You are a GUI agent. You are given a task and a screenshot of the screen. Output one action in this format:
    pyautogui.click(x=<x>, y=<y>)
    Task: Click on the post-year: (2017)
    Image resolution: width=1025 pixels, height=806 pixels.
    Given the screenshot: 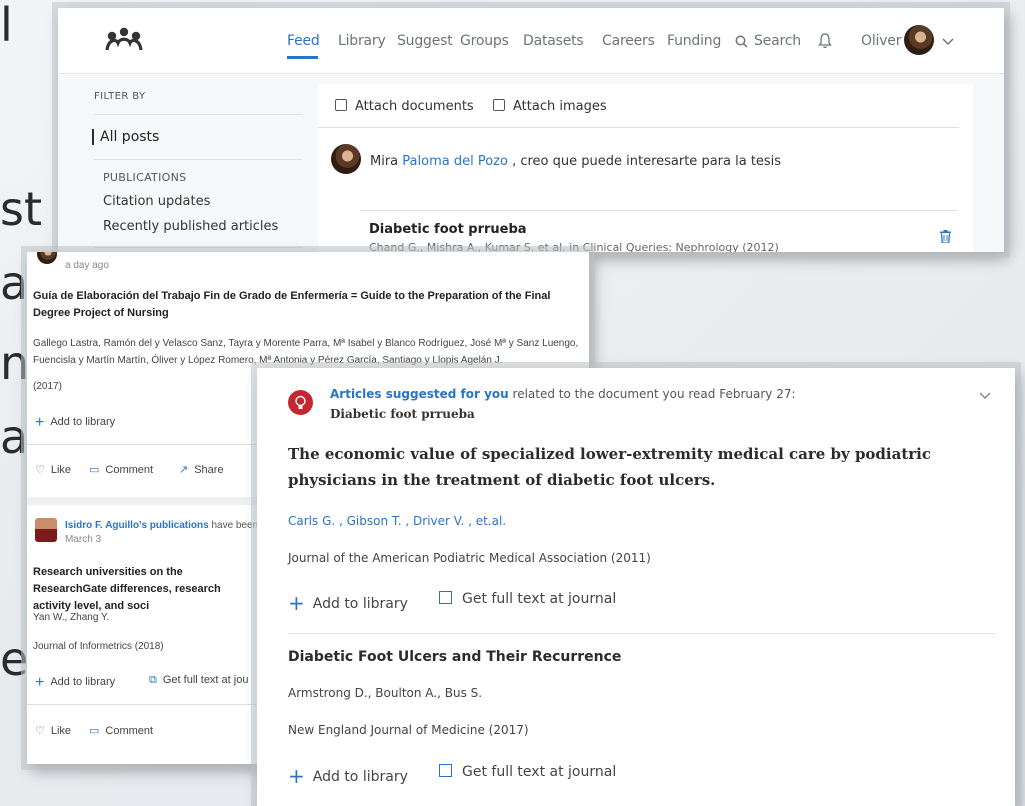 What is the action you would take?
    pyautogui.click(x=47, y=386)
    